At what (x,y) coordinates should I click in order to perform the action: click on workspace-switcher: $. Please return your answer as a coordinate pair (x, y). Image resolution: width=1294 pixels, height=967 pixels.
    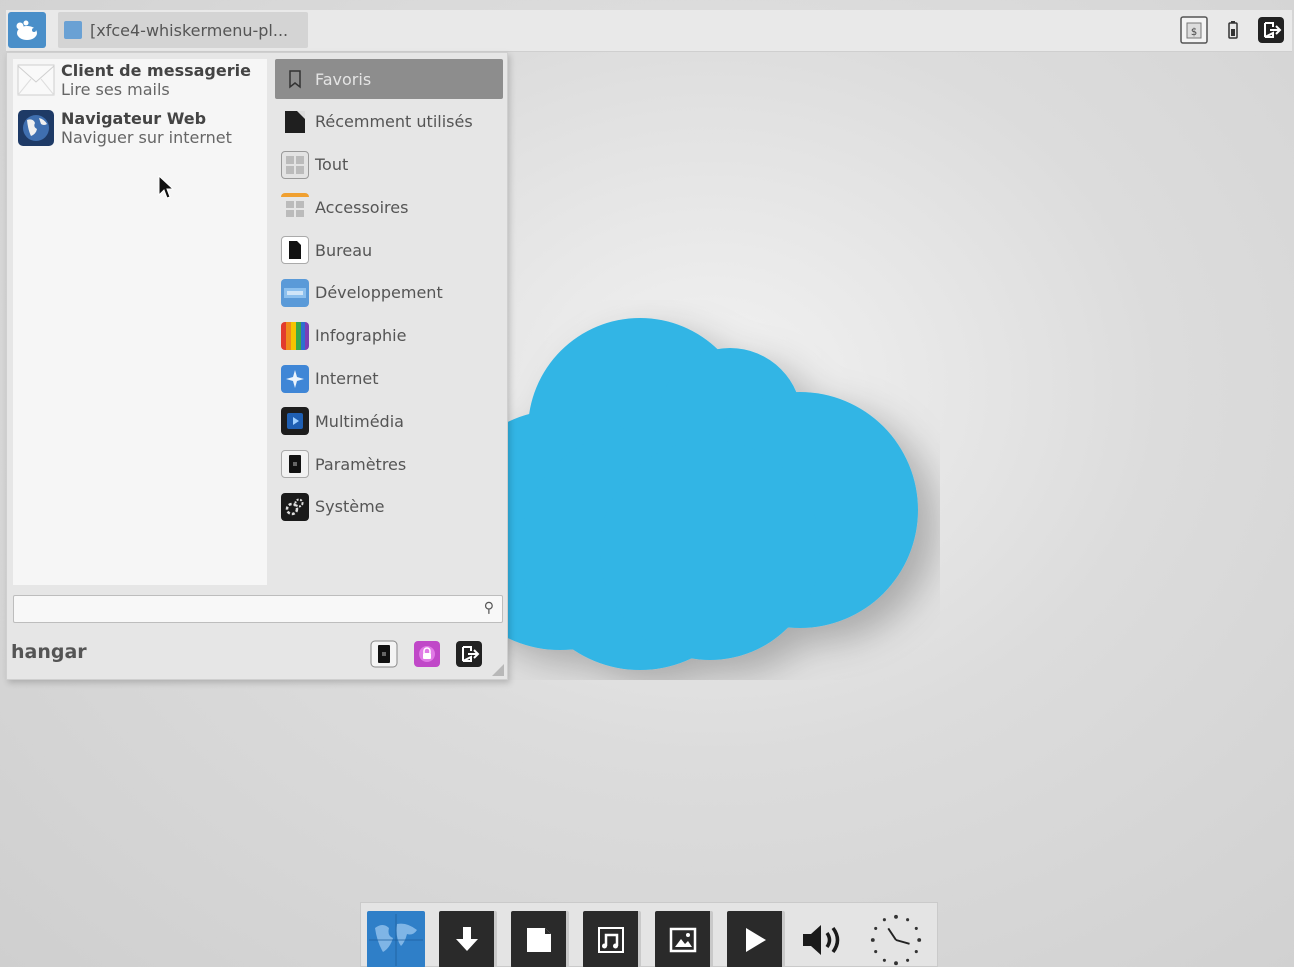
    Looking at the image, I should click on (1194, 30).